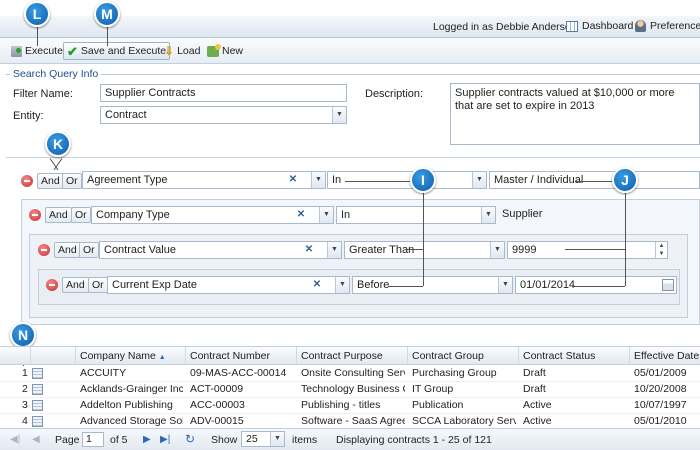 The width and height of the screenshot is (700, 450). What do you see at coordinates (217, 389) in the screenshot?
I see `cell-contract-number: ACT-00009` at bounding box center [217, 389].